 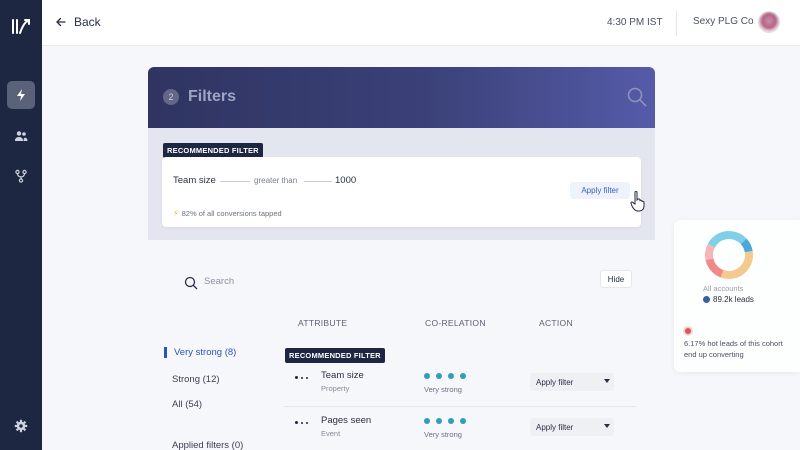 What do you see at coordinates (346, 180) in the screenshot?
I see `recommended-value: 1000` at bounding box center [346, 180].